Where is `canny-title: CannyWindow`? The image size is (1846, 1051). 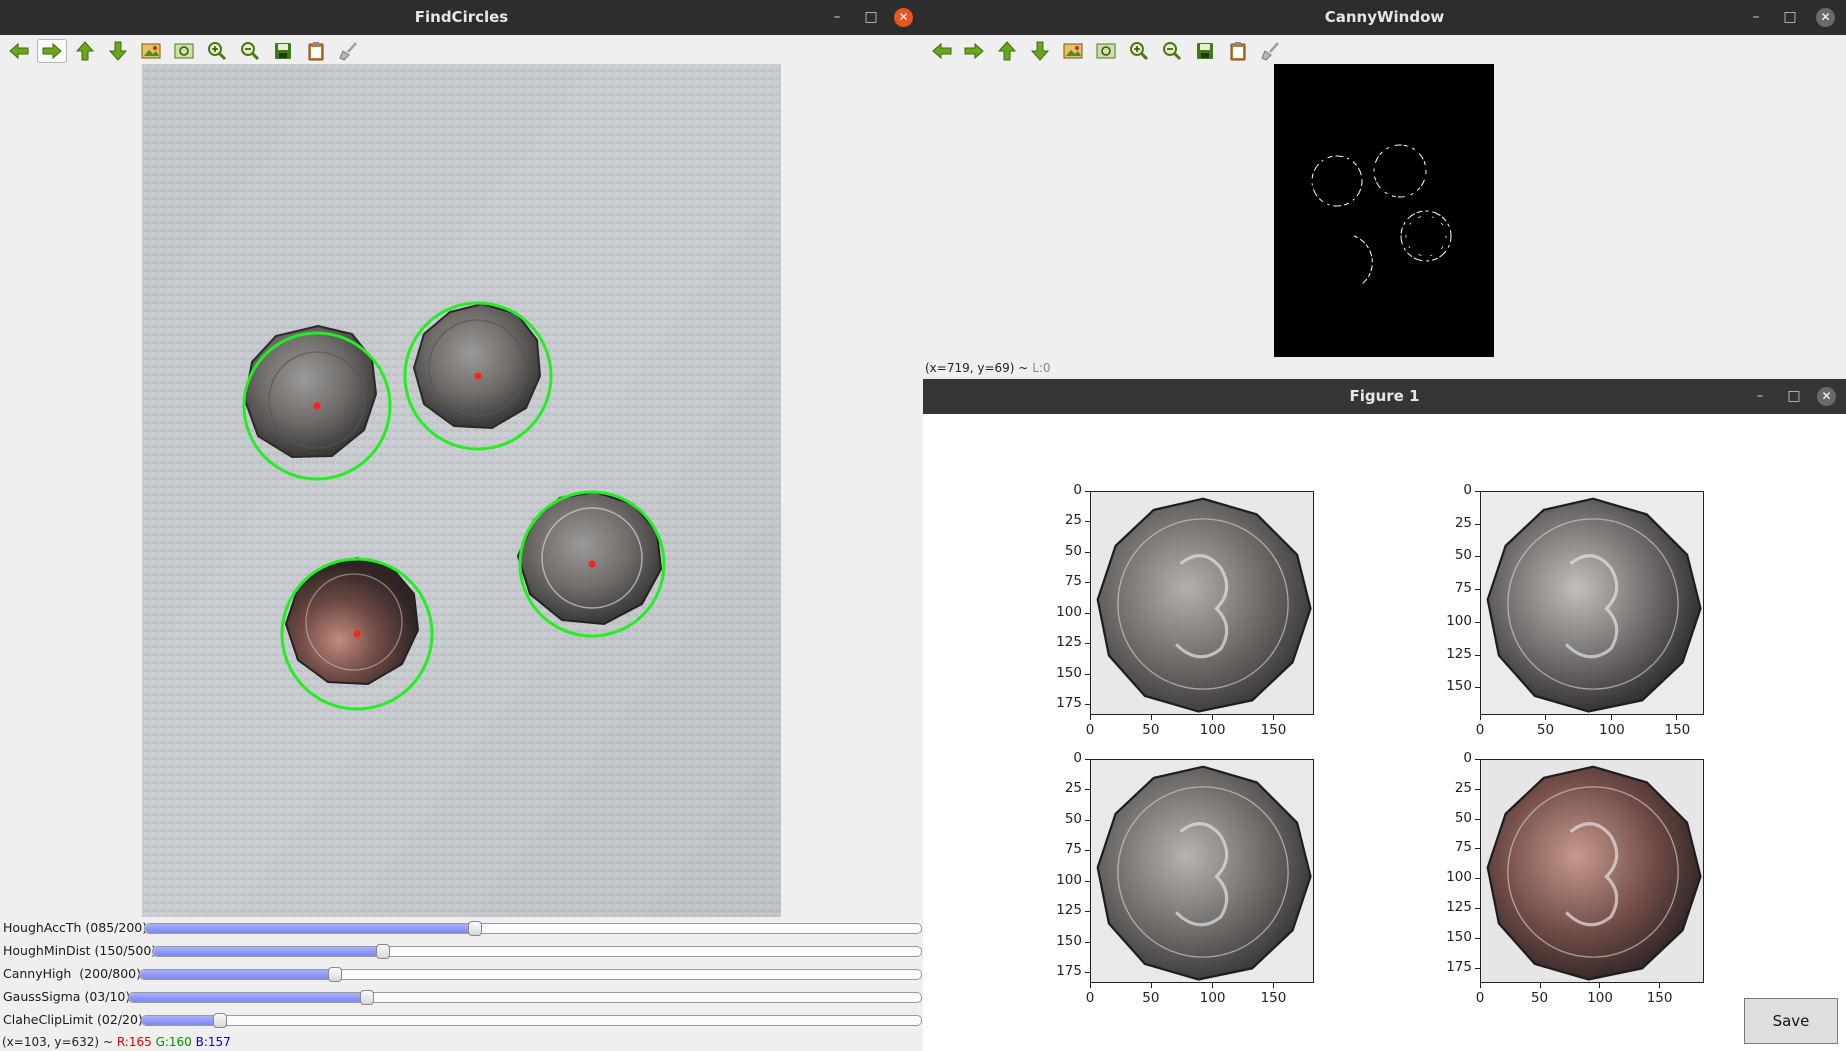 canny-title: CannyWindow is located at coordinates (1384, 17).